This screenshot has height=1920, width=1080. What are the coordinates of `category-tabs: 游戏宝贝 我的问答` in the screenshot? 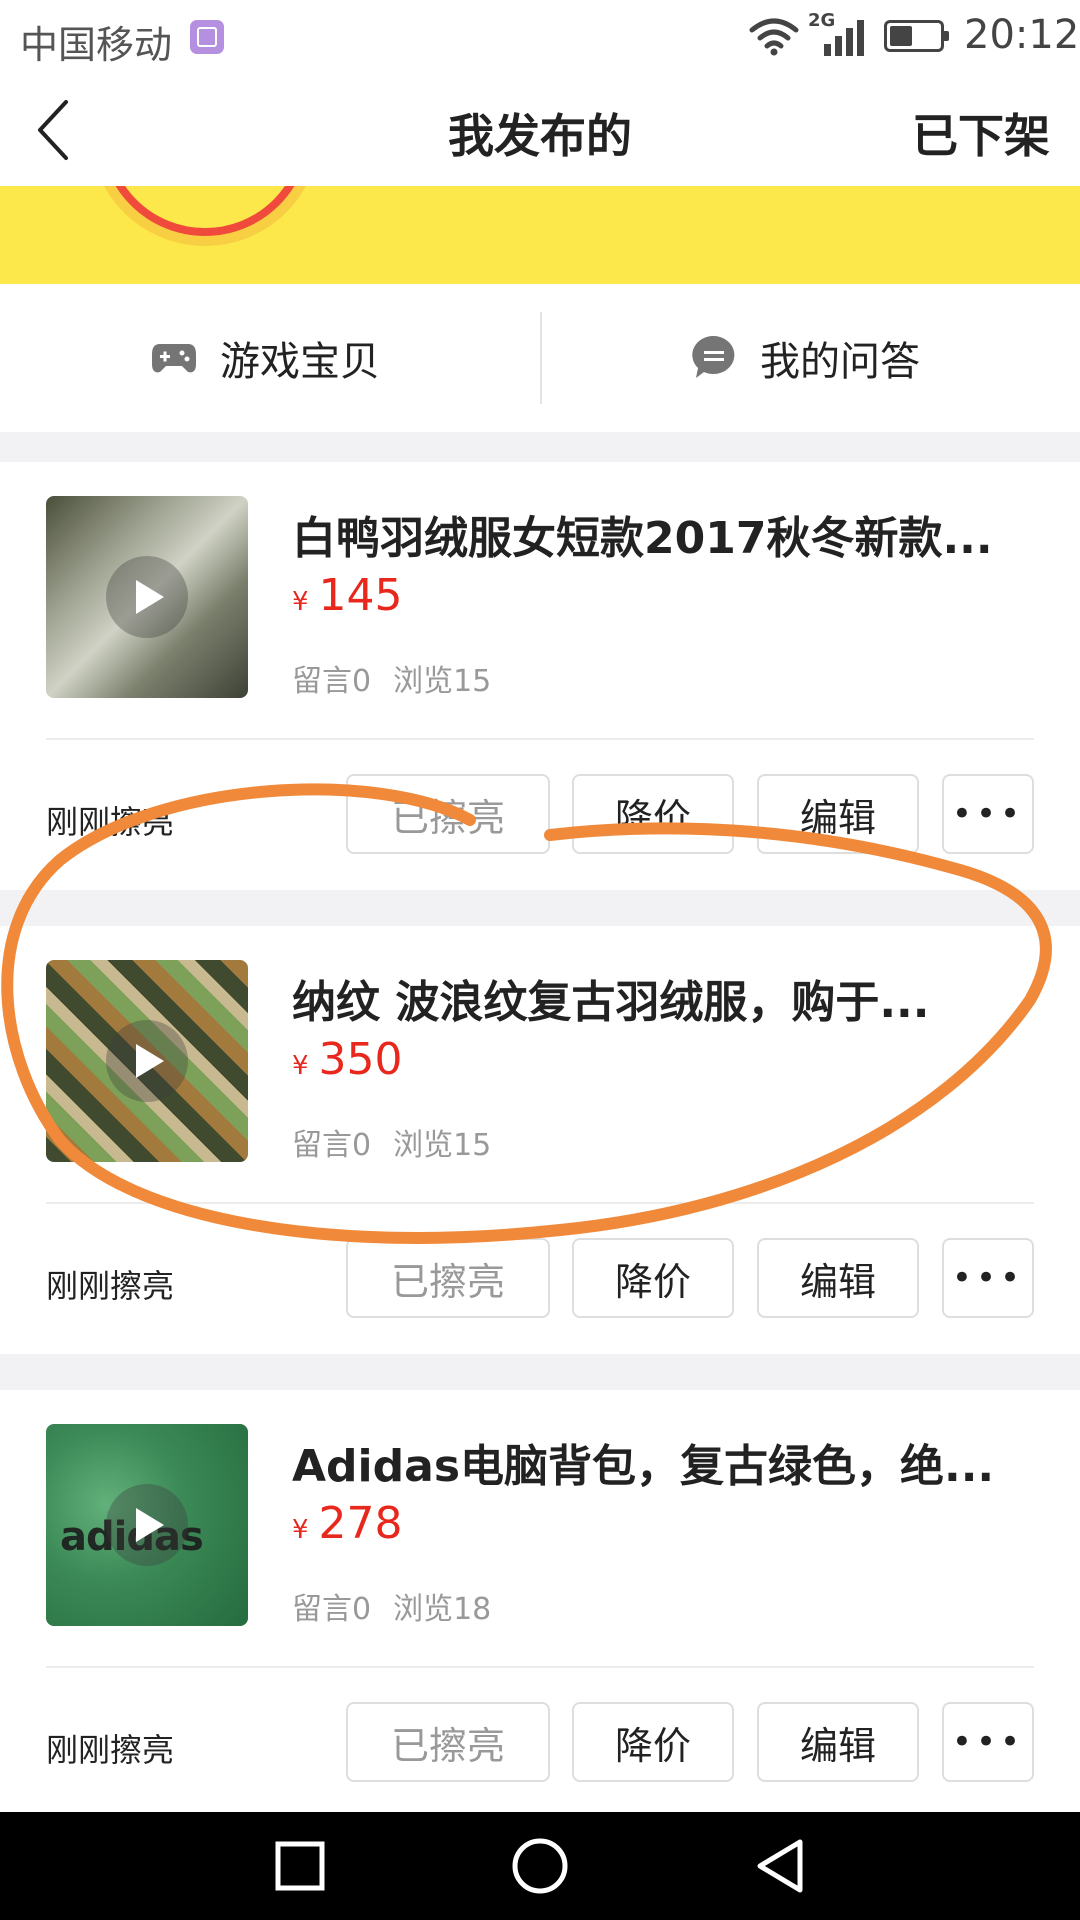 It's located at (540, 358).